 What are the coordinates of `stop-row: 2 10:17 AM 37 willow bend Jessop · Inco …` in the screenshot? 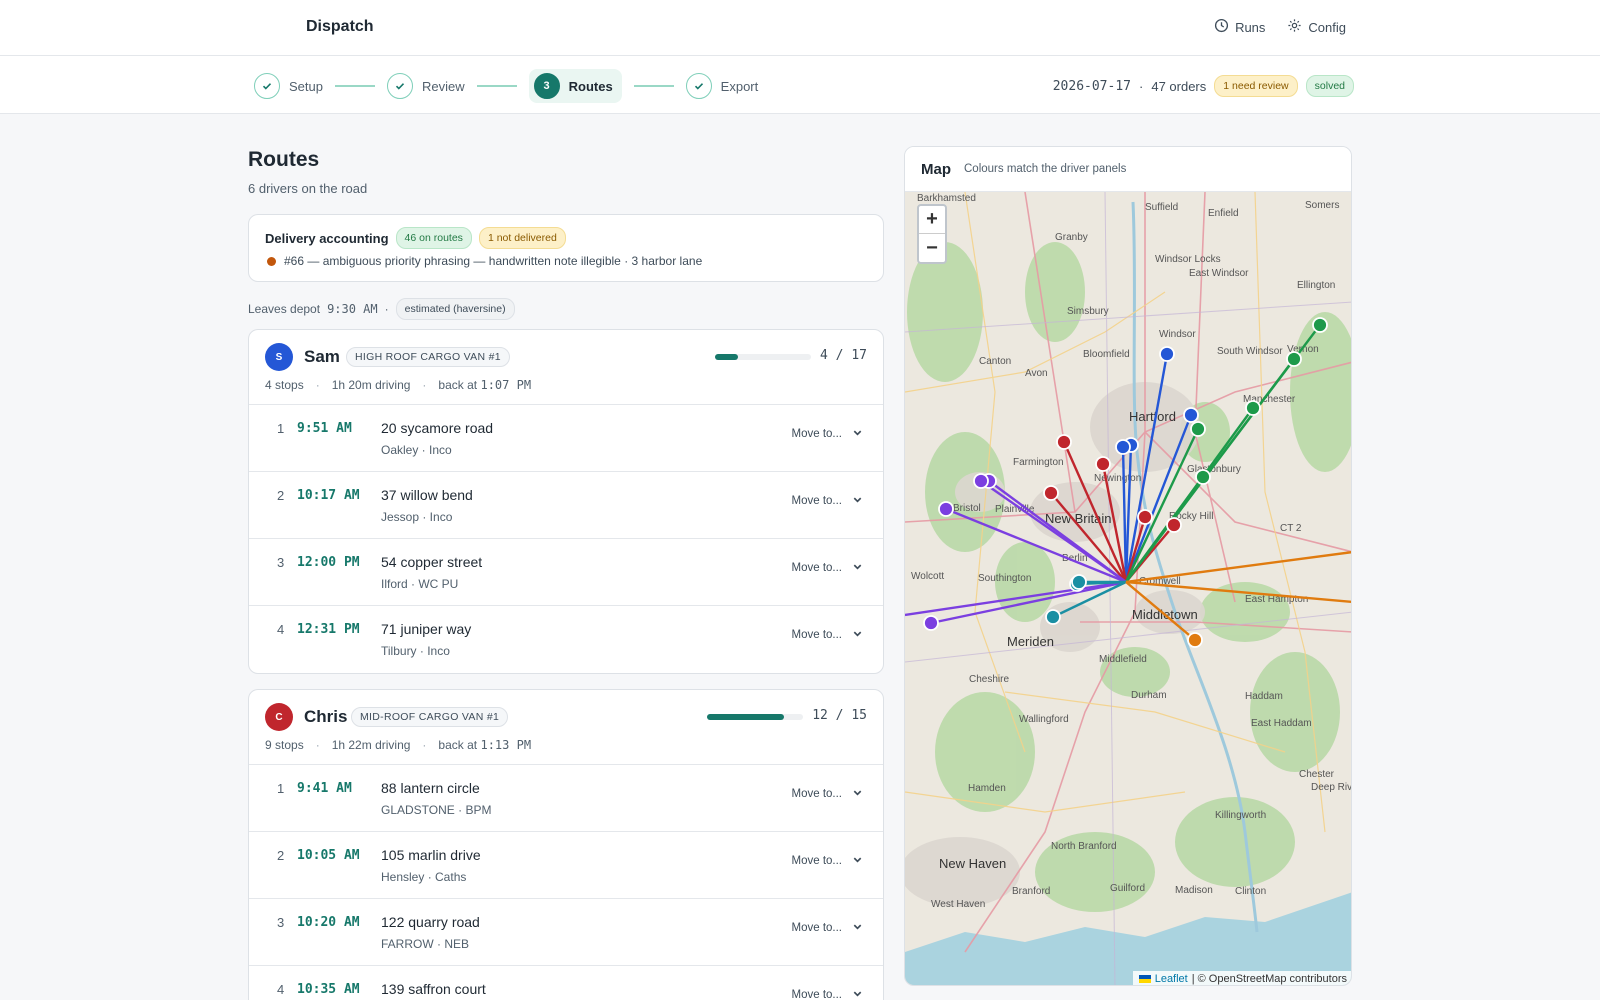 It's located at (566, 505).